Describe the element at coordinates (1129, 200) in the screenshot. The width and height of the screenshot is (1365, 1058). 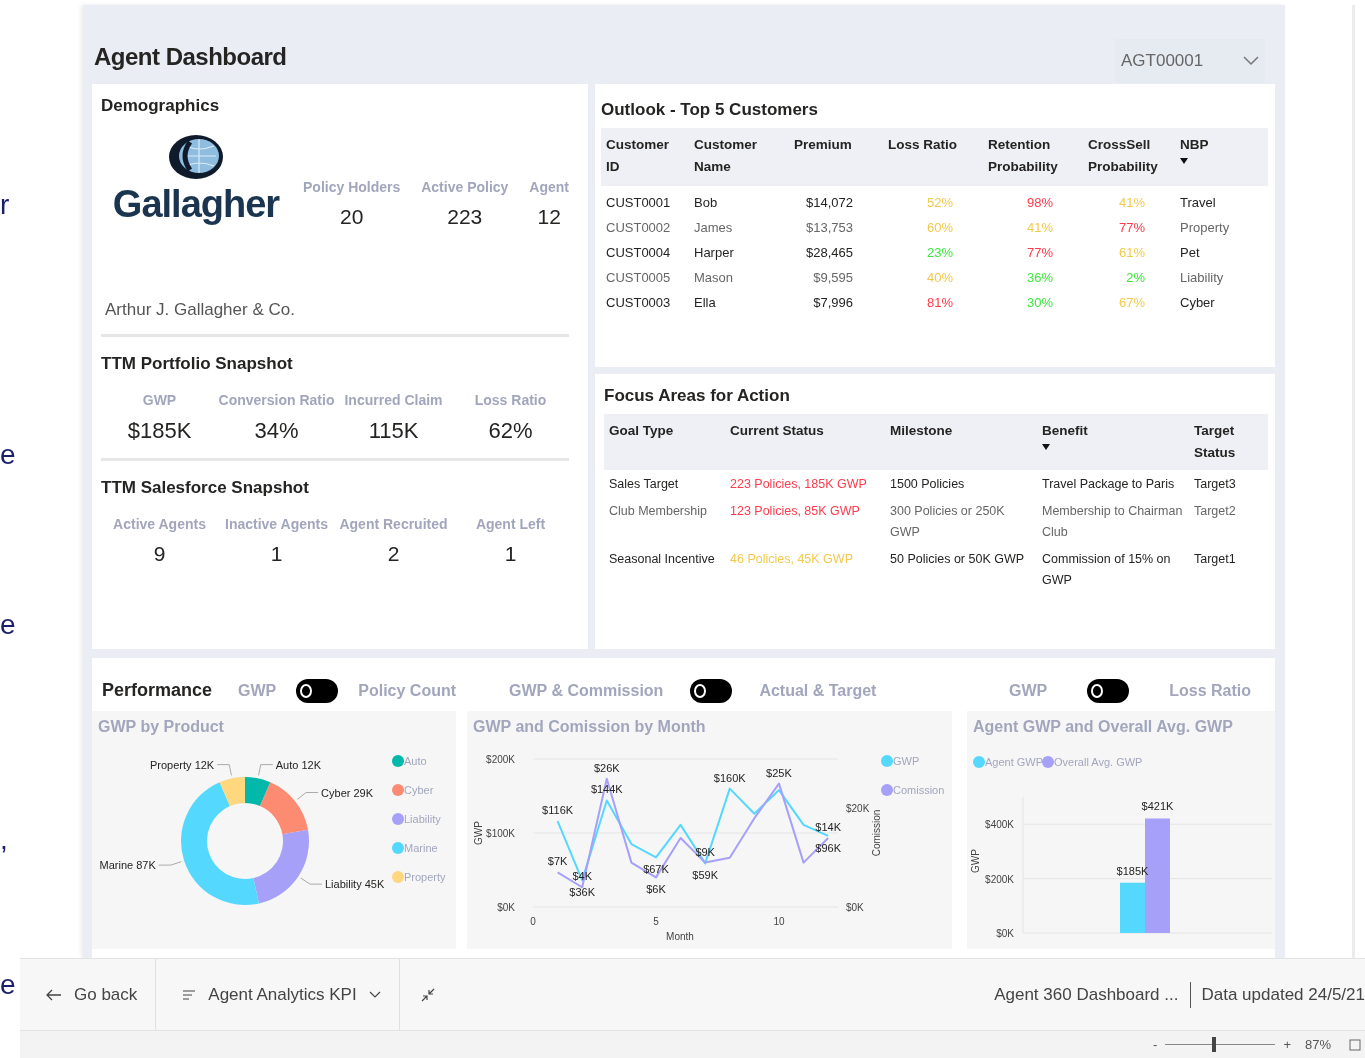
I see `table-cell: 41%` at that location.